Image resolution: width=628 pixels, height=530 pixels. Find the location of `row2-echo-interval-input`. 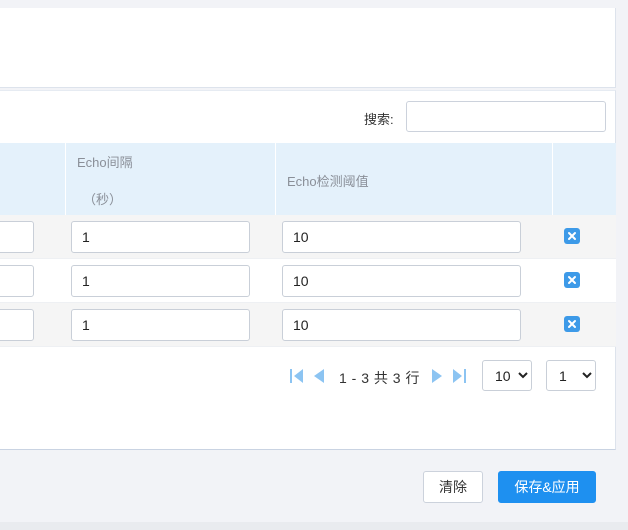

row2-echo-interval-input is located at coordinates (160, 281).